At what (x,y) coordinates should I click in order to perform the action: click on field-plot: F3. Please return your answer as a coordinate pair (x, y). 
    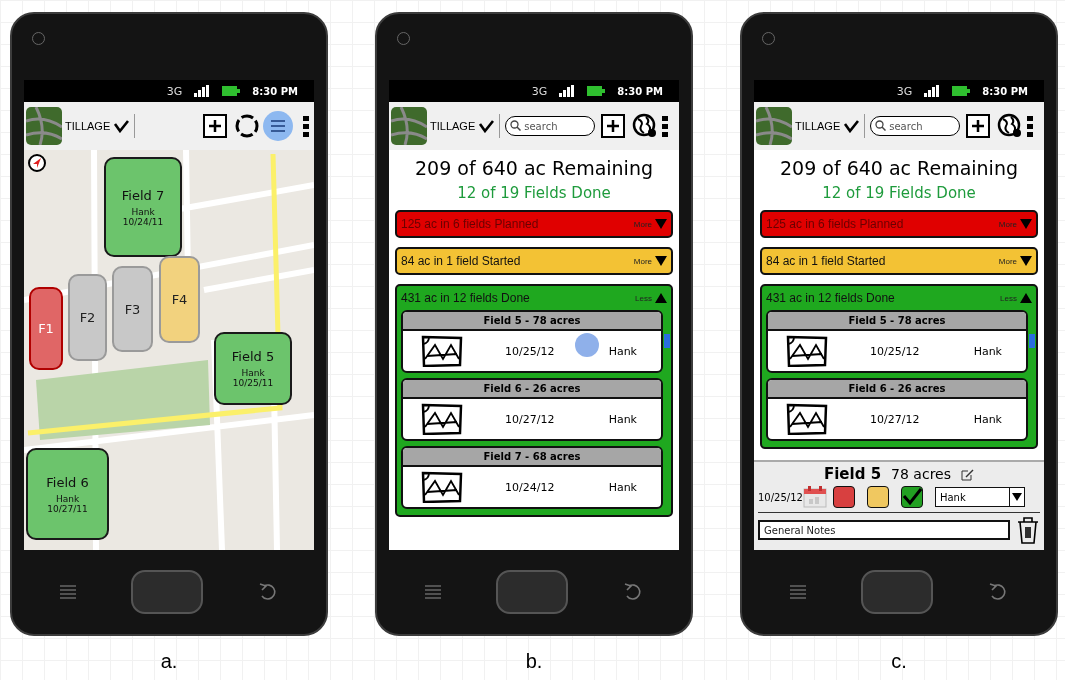
    Looking at the image, I should click on (132, 309).